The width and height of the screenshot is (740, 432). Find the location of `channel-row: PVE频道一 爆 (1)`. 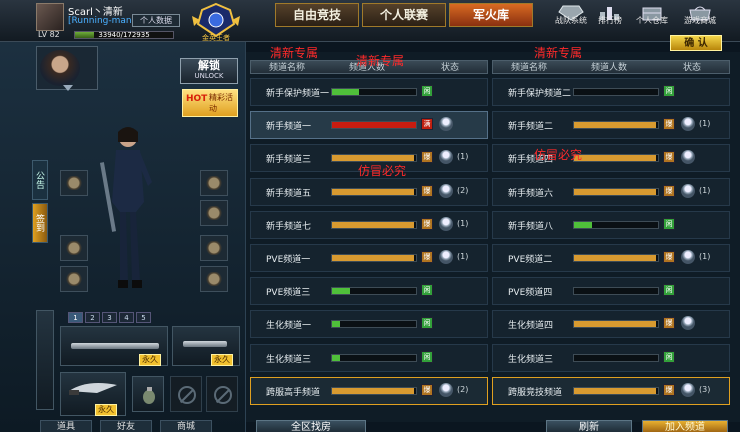

channel-row: PVE频道一 爆 (1) is located at coordinates (369, 258).